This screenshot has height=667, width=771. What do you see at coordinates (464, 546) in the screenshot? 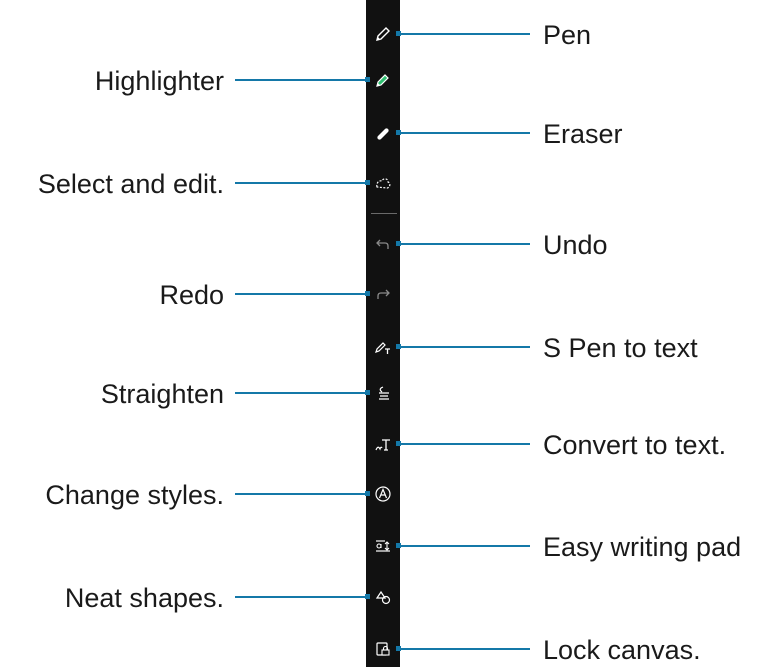
I see `callout-line-pad` at bounding box center [464, 546].